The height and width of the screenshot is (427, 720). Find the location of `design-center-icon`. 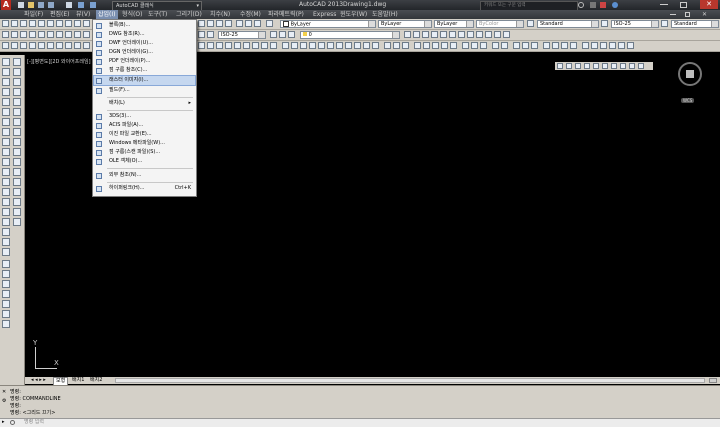

design-center-icon is located at coordinates (248, 23).